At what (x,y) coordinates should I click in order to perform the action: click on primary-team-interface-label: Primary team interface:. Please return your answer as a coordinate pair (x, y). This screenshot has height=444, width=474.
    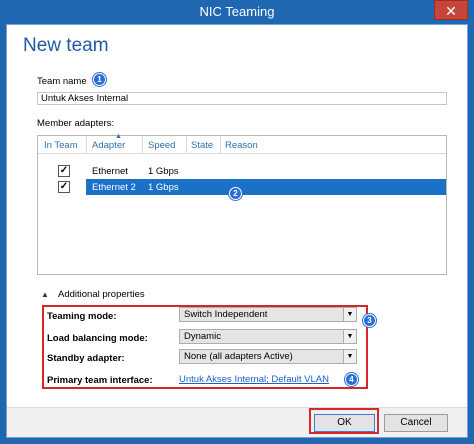
    Looking at the image, I should click on (100, 380).